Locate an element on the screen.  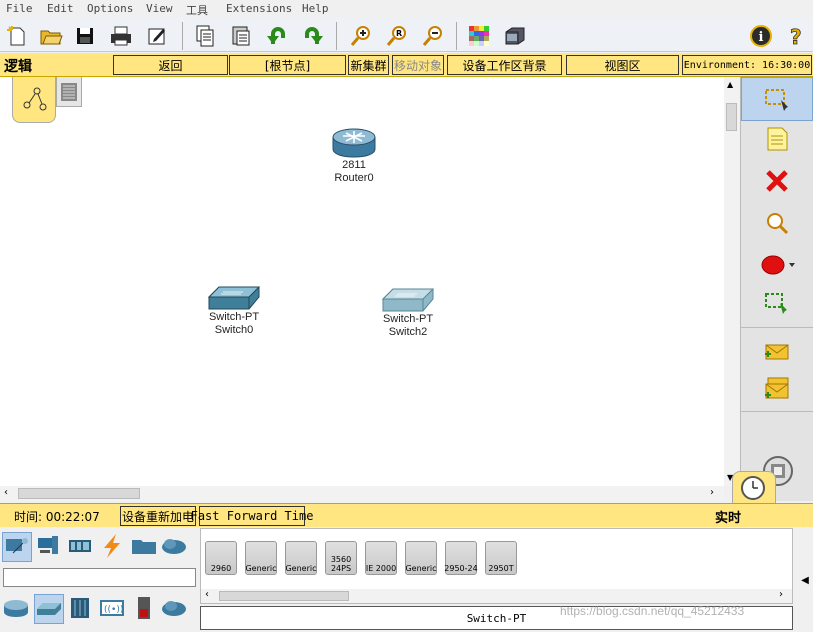
fast-forward-button: Fast Forward Time is located at coordinates (252, 516).